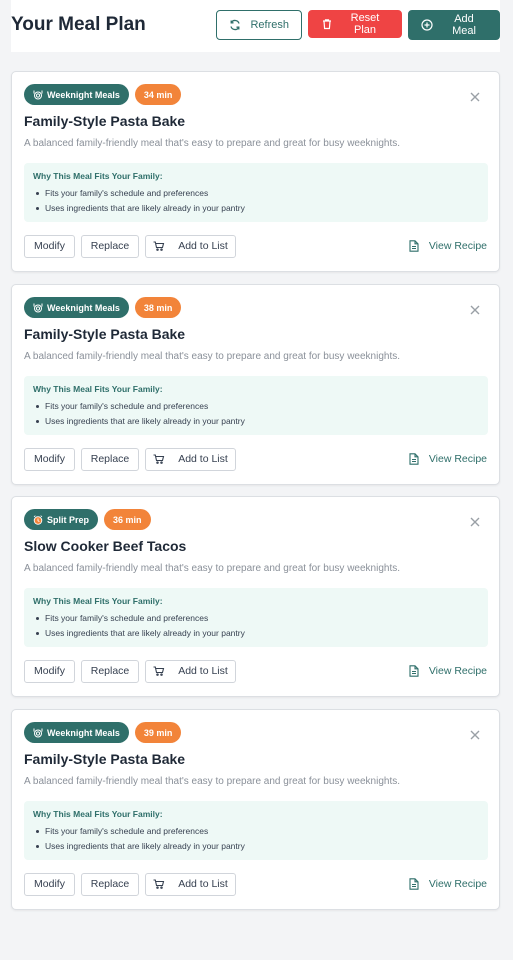  What do you see at coordinates (327, 24) in the screenshot?
I see `trash-icon` at bounding box center [327, 24].